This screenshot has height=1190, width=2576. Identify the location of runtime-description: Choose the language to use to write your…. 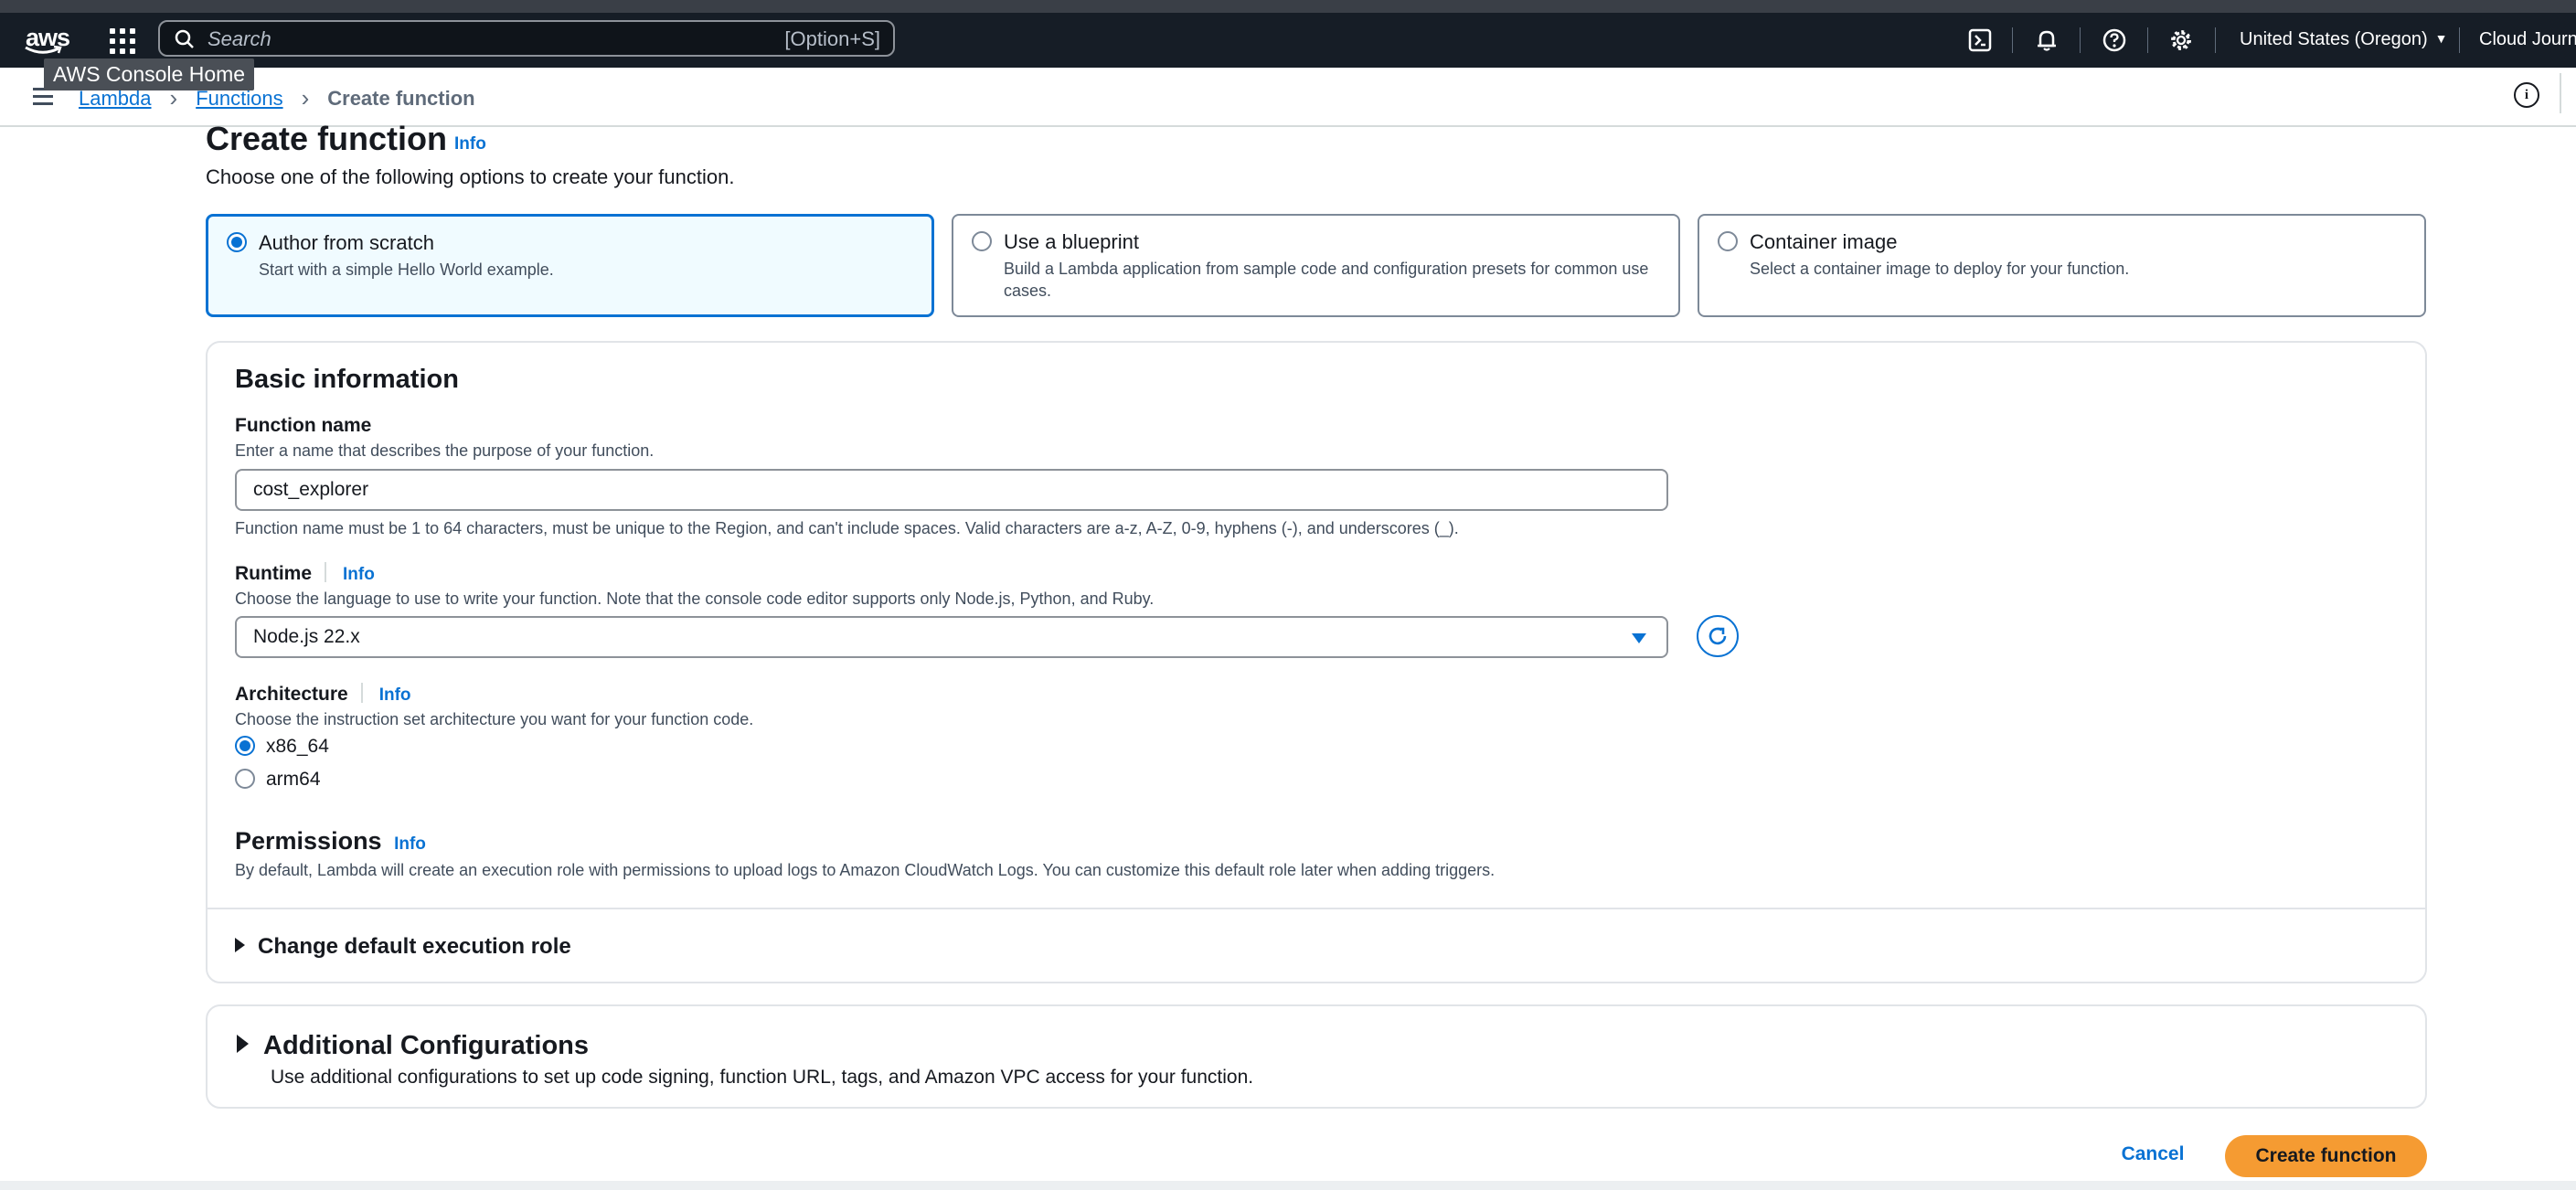
(695, 599).